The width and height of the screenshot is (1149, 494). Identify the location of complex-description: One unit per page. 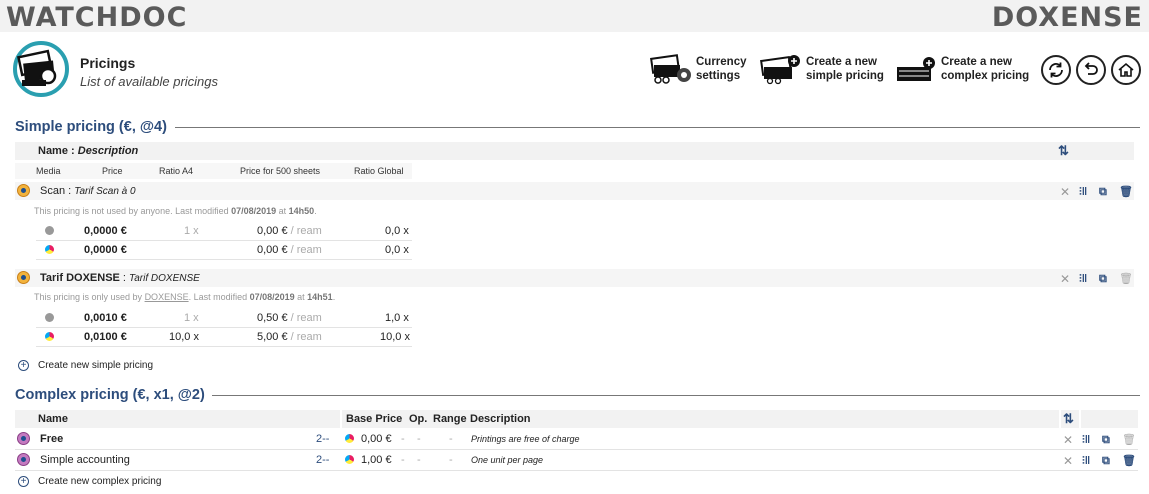
(507, 460).